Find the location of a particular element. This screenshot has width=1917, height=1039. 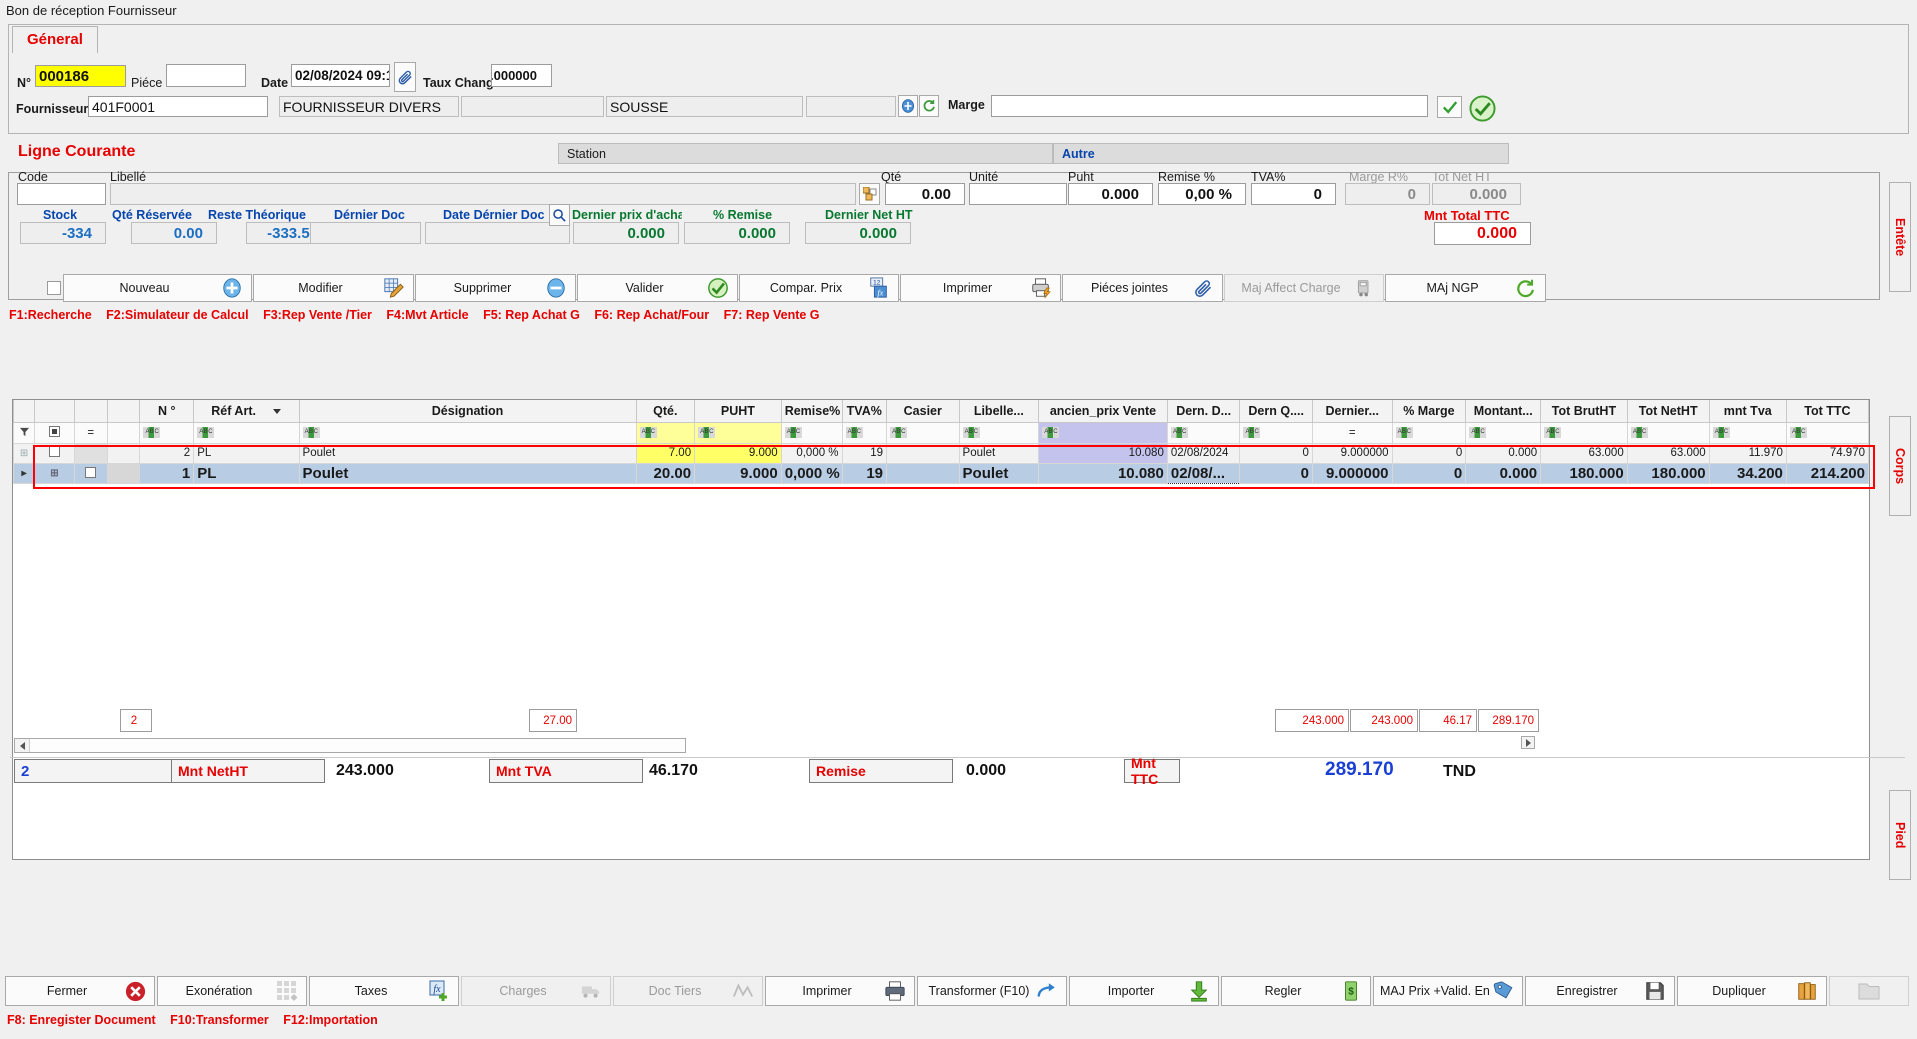

valider-button: Valider is located at coordinates (657, 288).